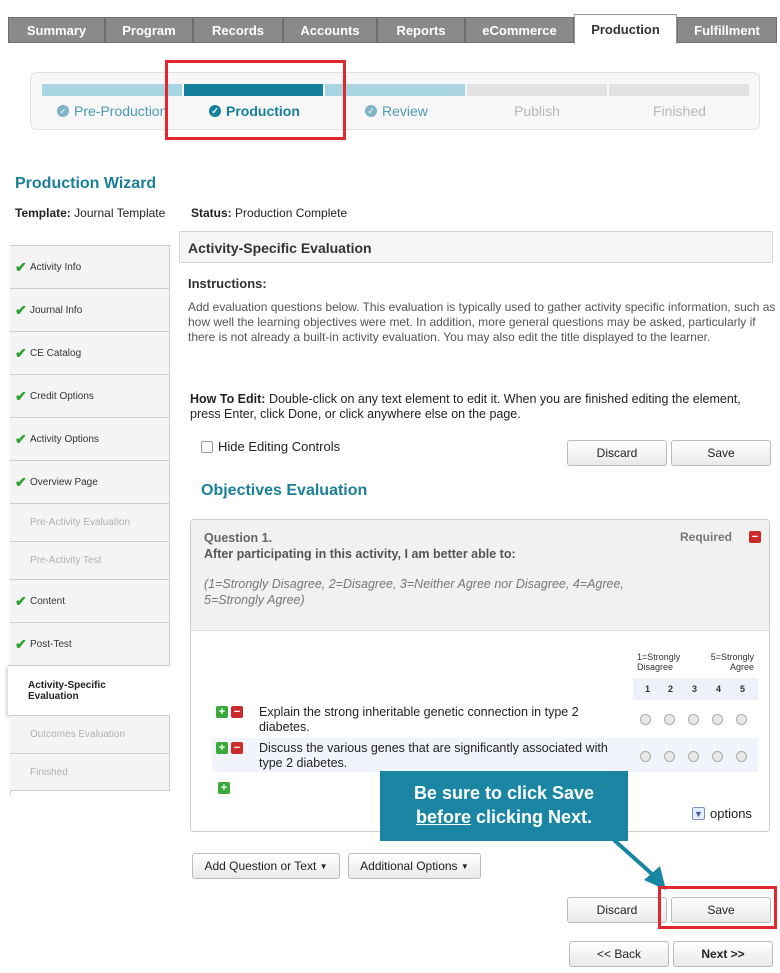 The width and height of the screenshot is (780, 973). I want to click on hide-editing-controls: Hide Editing Controls, so click(270, 446).